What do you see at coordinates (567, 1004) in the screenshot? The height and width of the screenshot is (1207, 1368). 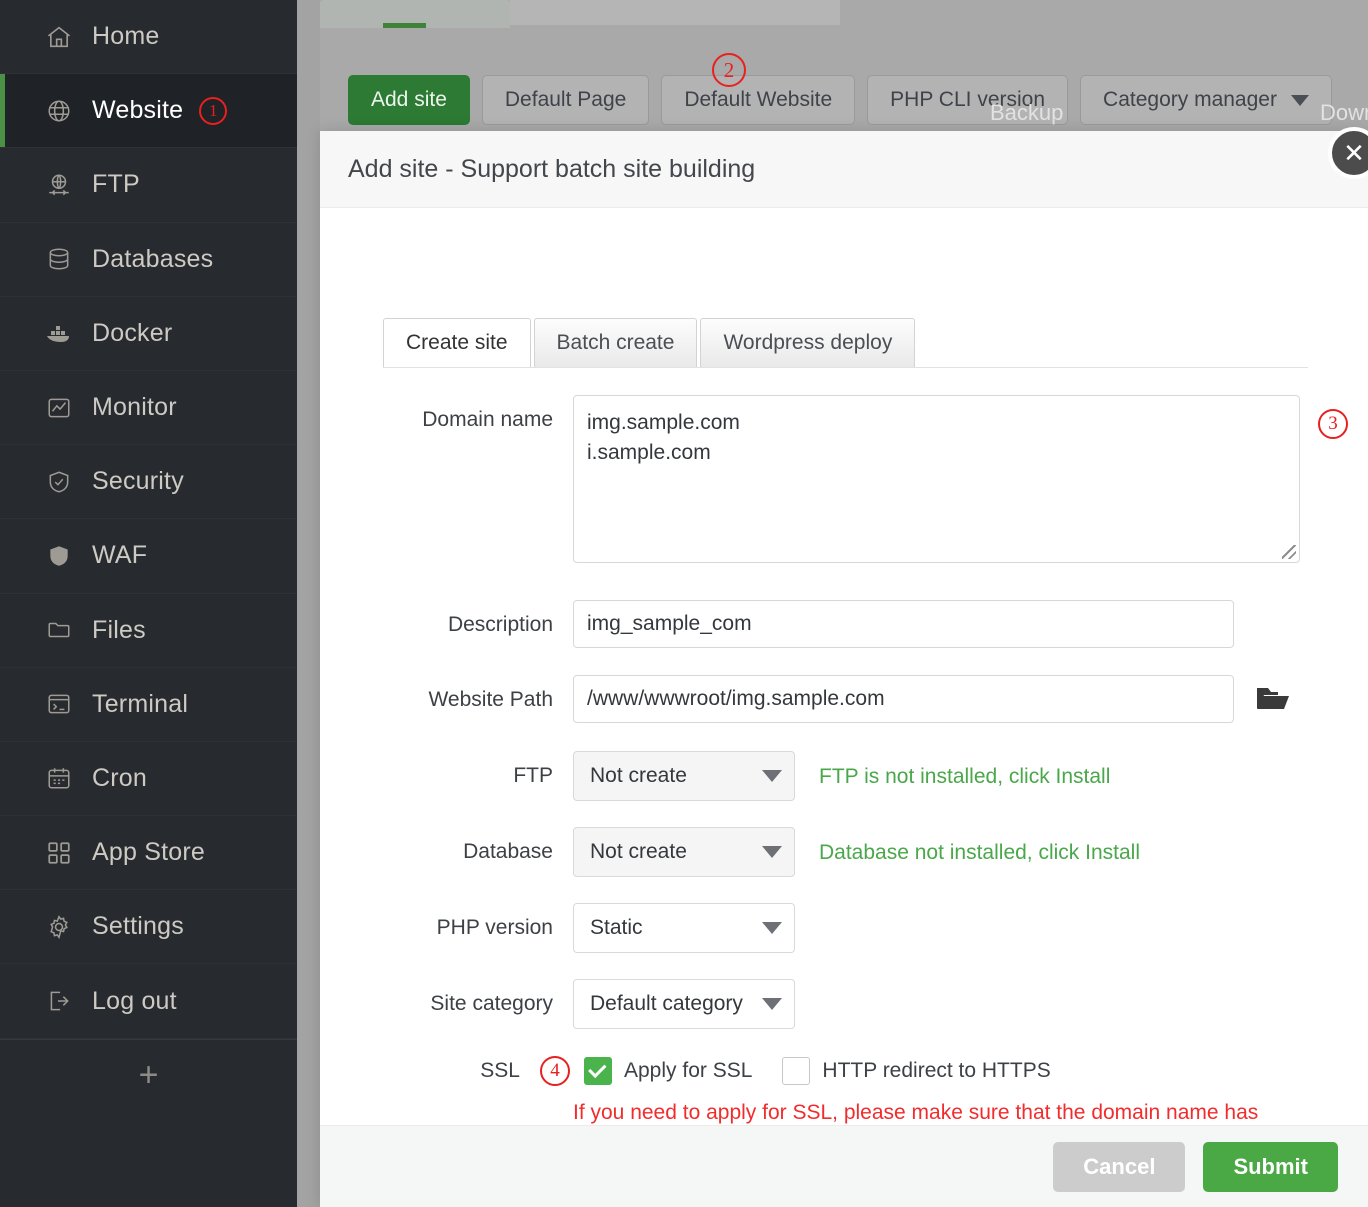 I see `field-site-category: Site category Default category` at bounding box center [567, 1004].